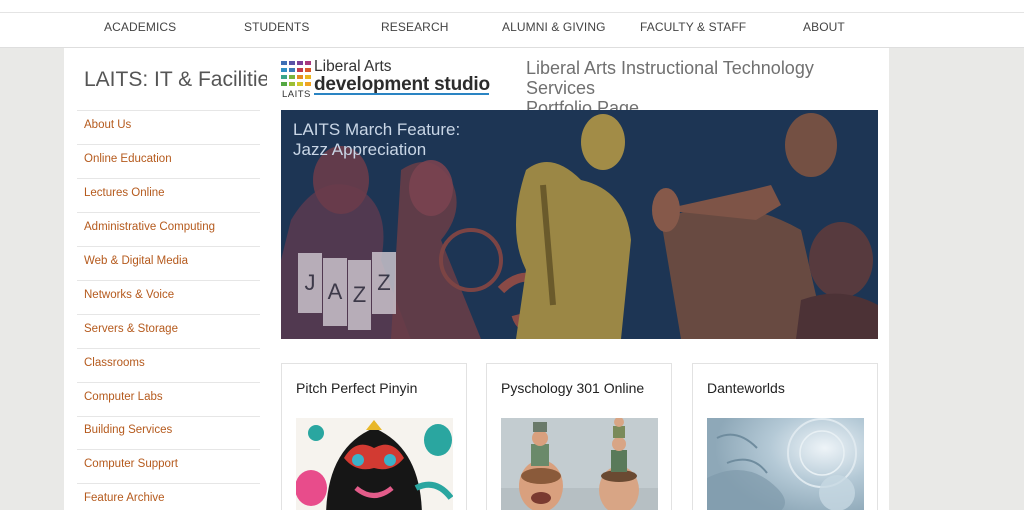  I want to click on nav-academics: ACADEMICS, so click(140, 27).